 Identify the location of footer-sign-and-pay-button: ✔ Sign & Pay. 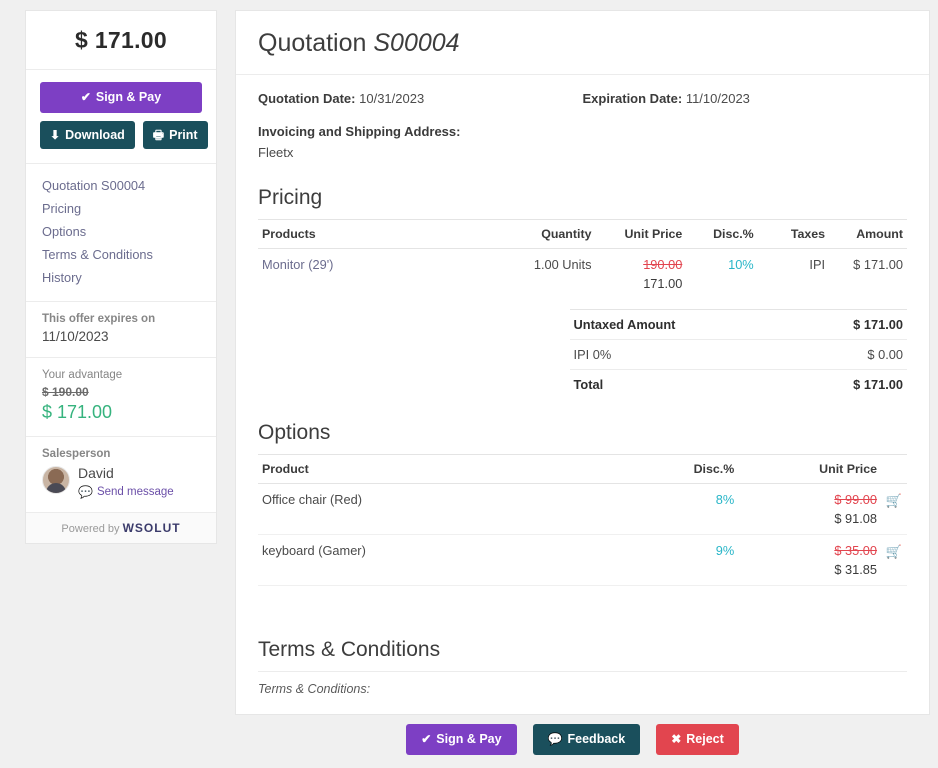
(461, 739).